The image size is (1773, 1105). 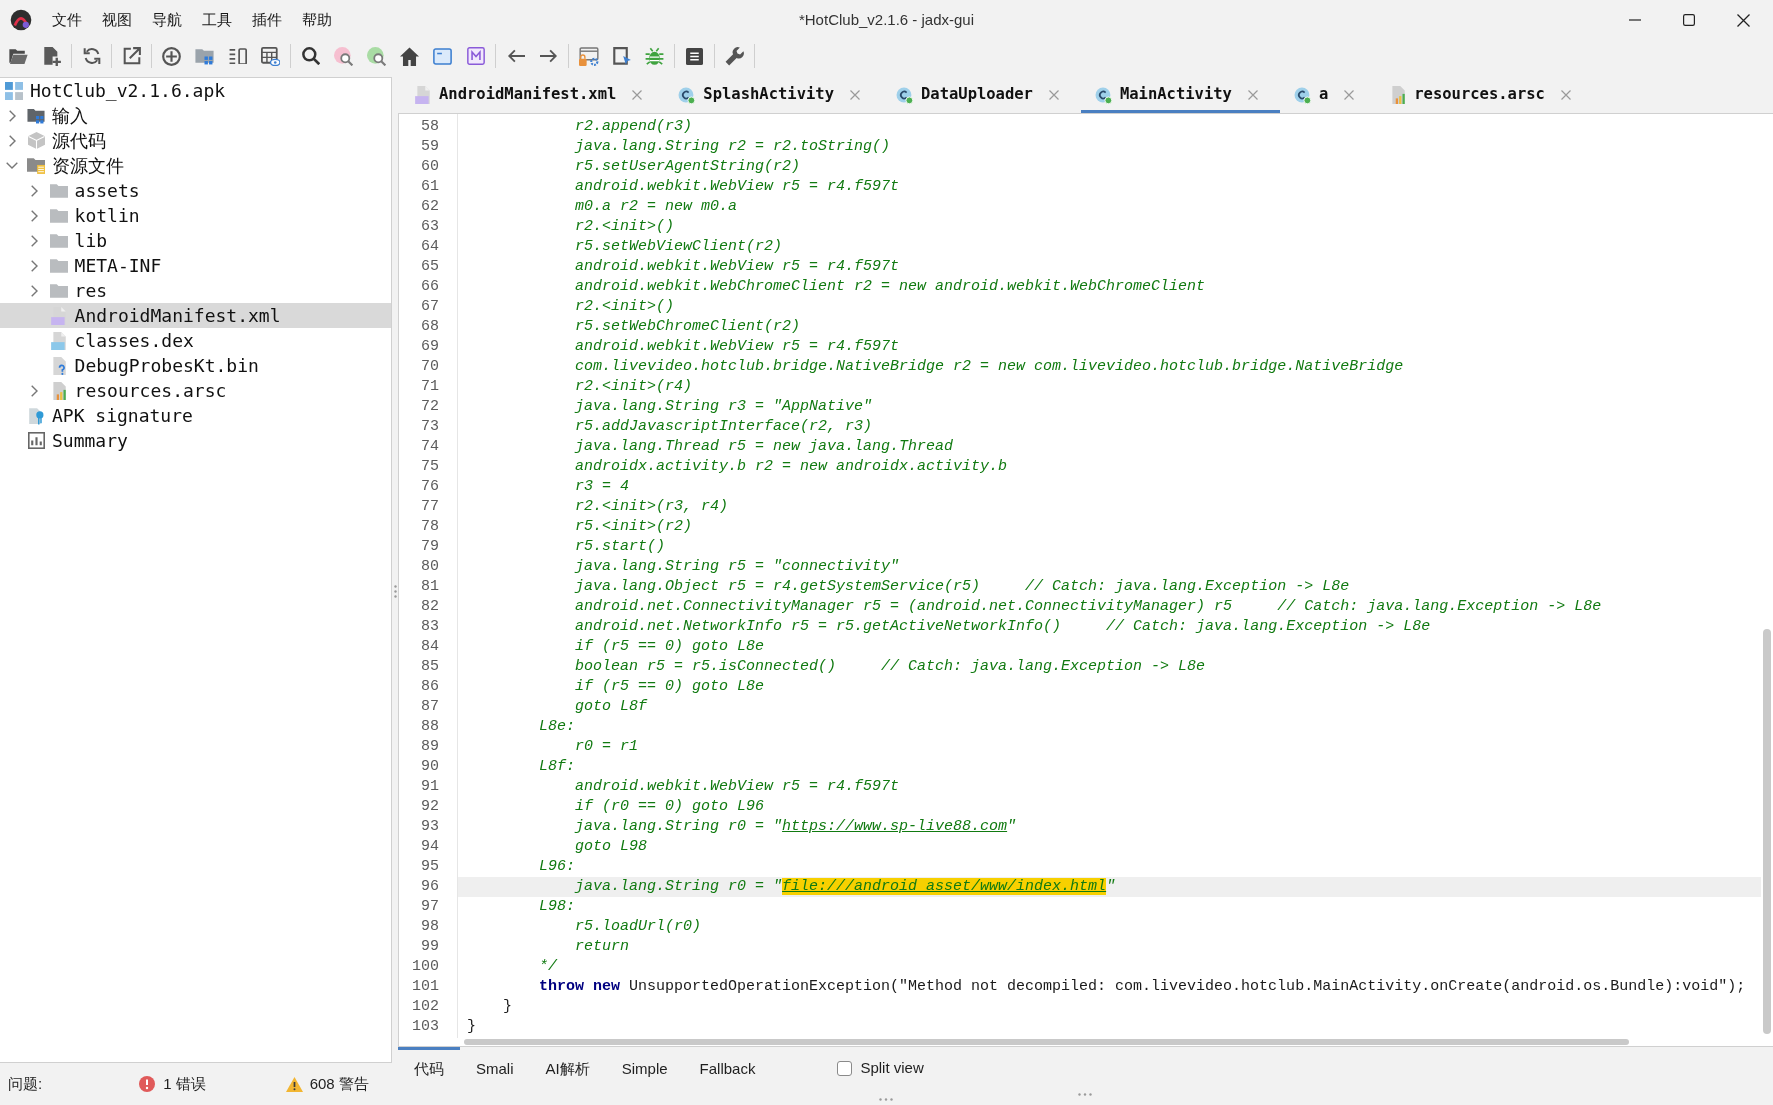 I want to click on search-icon, so click(x=310, y=56).